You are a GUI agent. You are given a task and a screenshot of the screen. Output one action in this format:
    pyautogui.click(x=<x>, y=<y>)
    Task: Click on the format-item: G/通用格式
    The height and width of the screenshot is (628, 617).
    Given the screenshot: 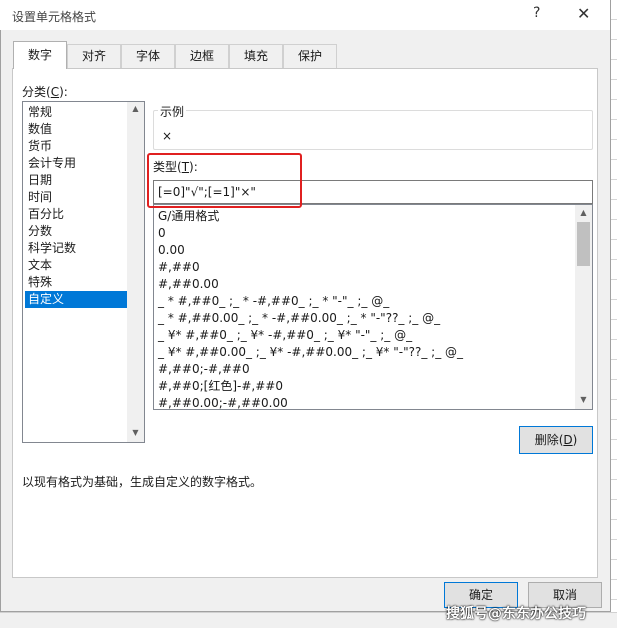 What is the action you would take?
    pyautogui.click(x=188, y=216)
    